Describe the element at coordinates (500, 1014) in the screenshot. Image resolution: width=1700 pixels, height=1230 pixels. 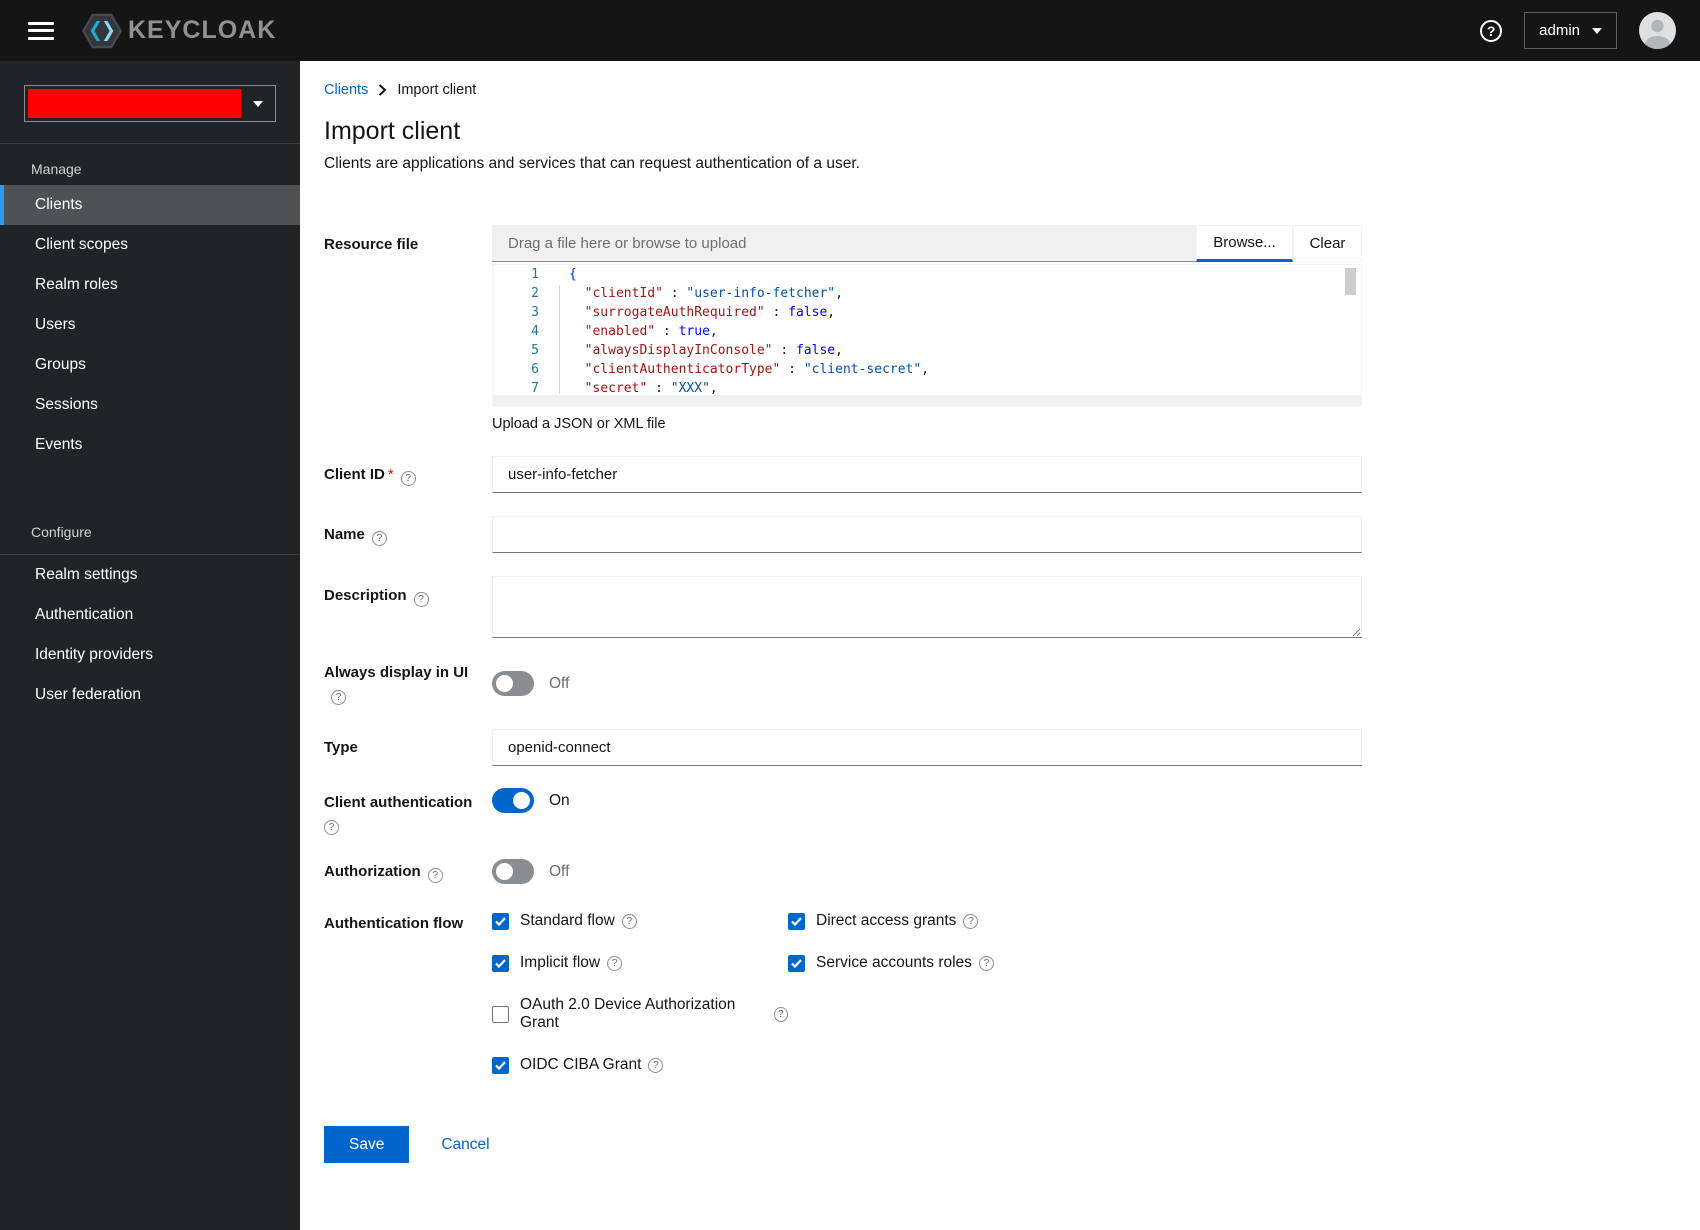
I see `checkbox-unchecked-icon` at that location.